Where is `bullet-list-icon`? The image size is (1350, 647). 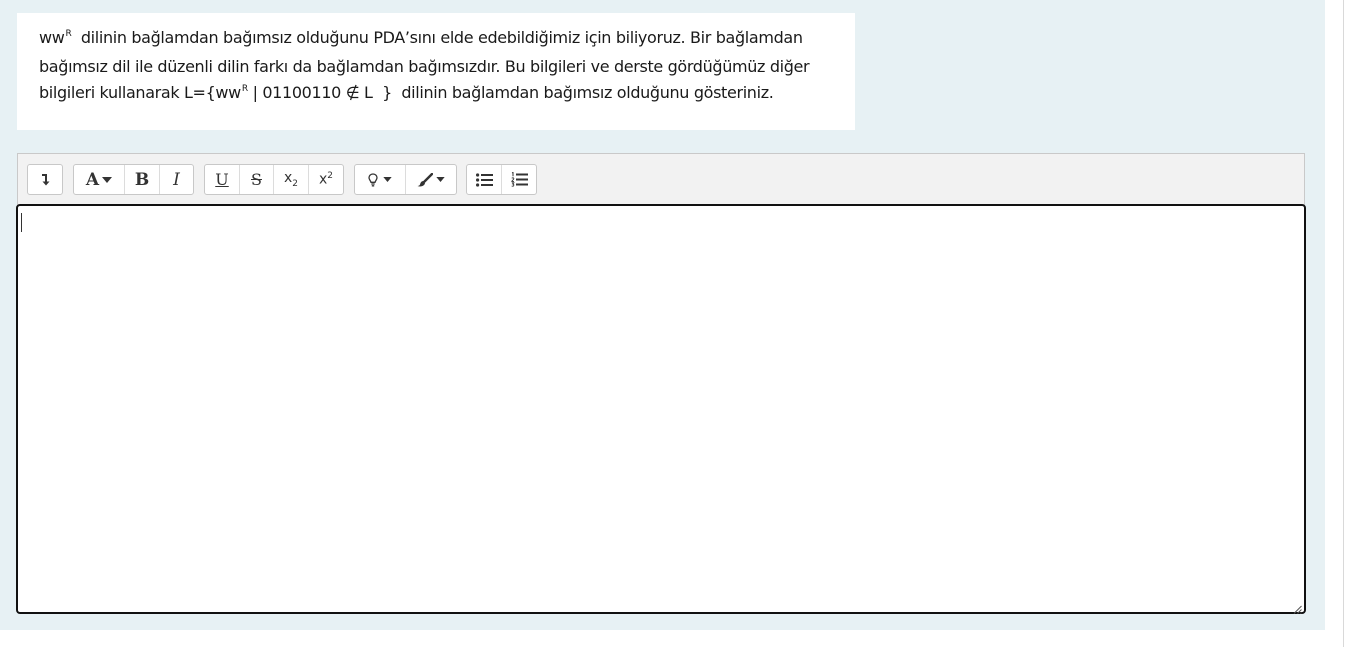
bullet-list-icon is located at coordinates (484, 179).